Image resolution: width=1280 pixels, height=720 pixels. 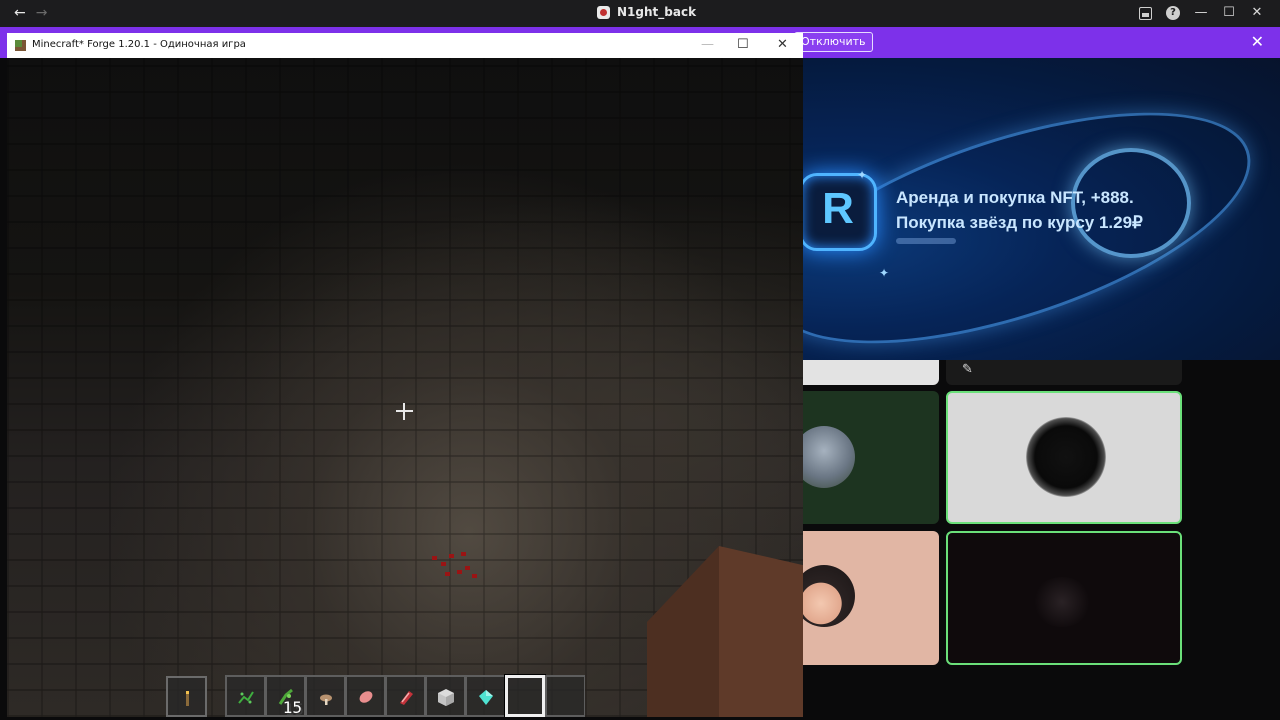 What do you see at coordinates (326, 699) in the screenshot?
I see `mushroom-icon` at bounding box center [326, 699].